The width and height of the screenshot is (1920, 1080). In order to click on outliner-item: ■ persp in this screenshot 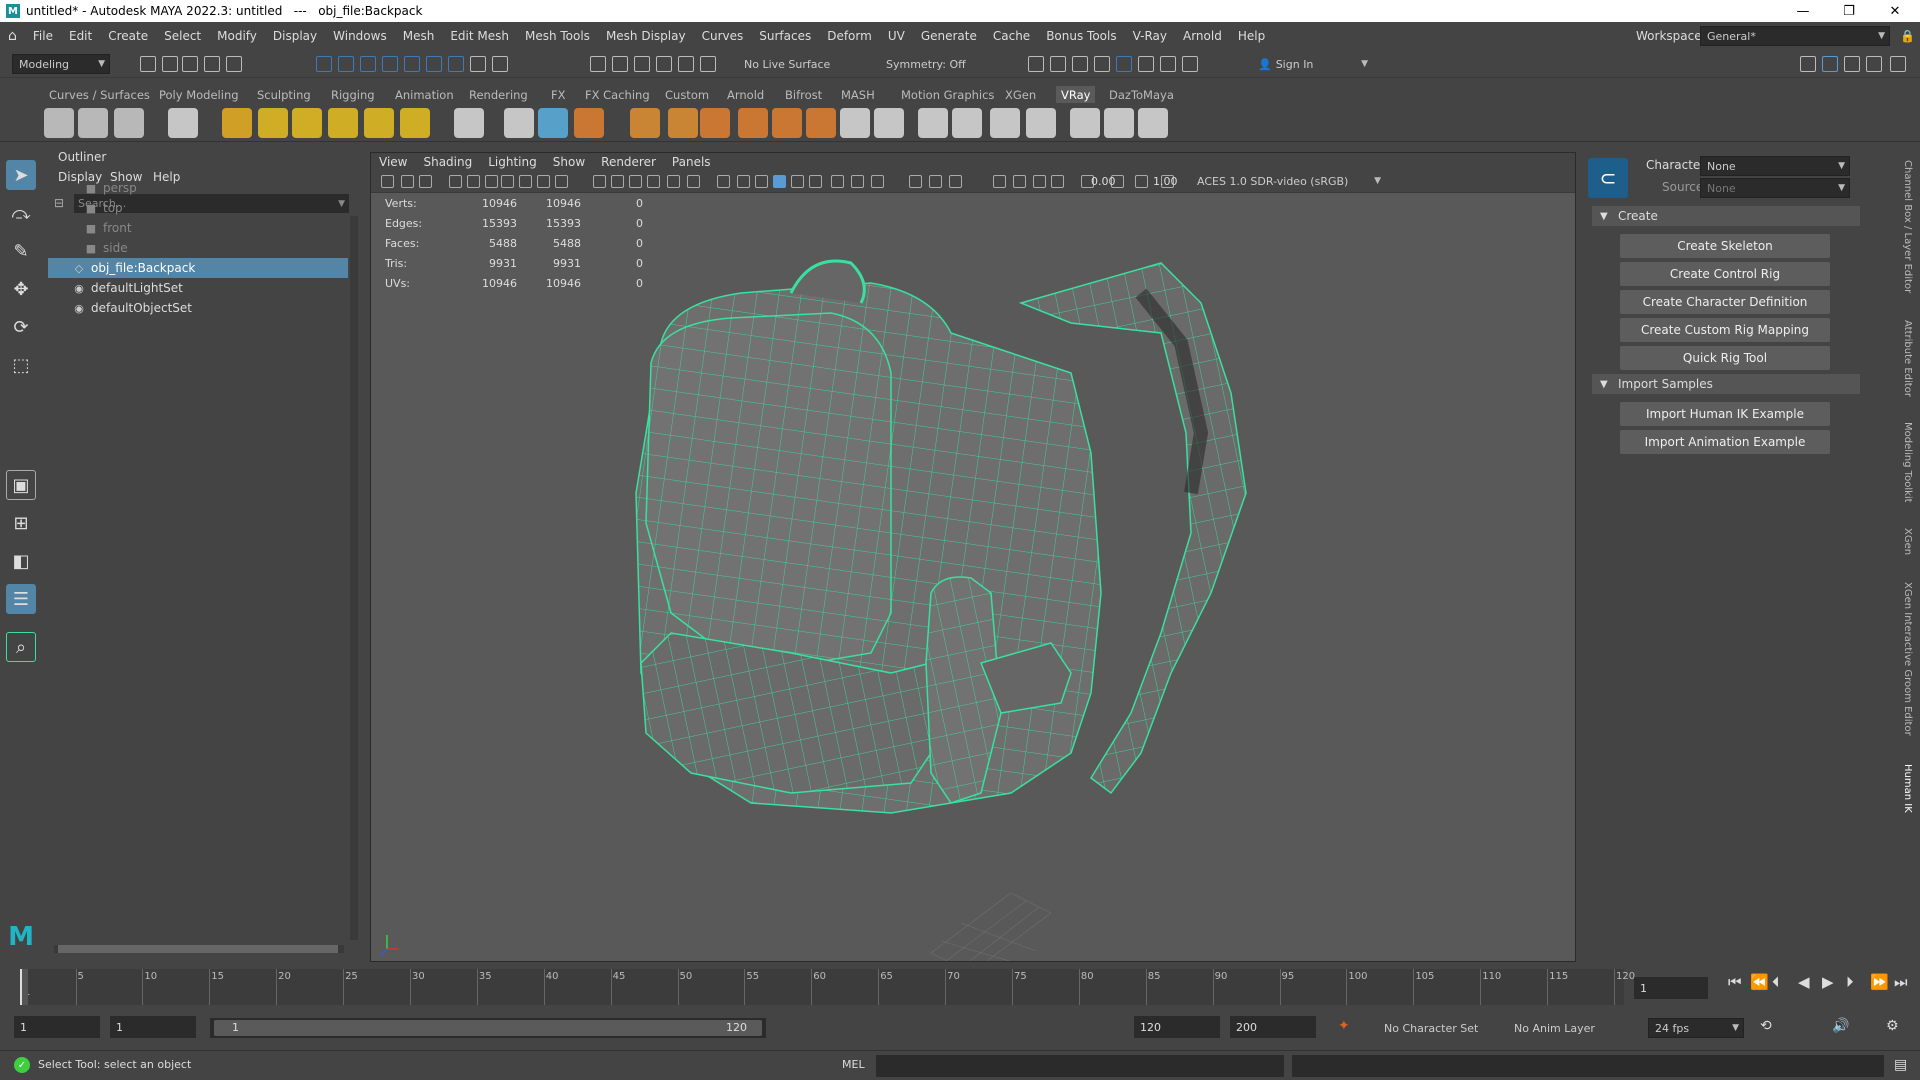, I will do `click(198, 188)`.